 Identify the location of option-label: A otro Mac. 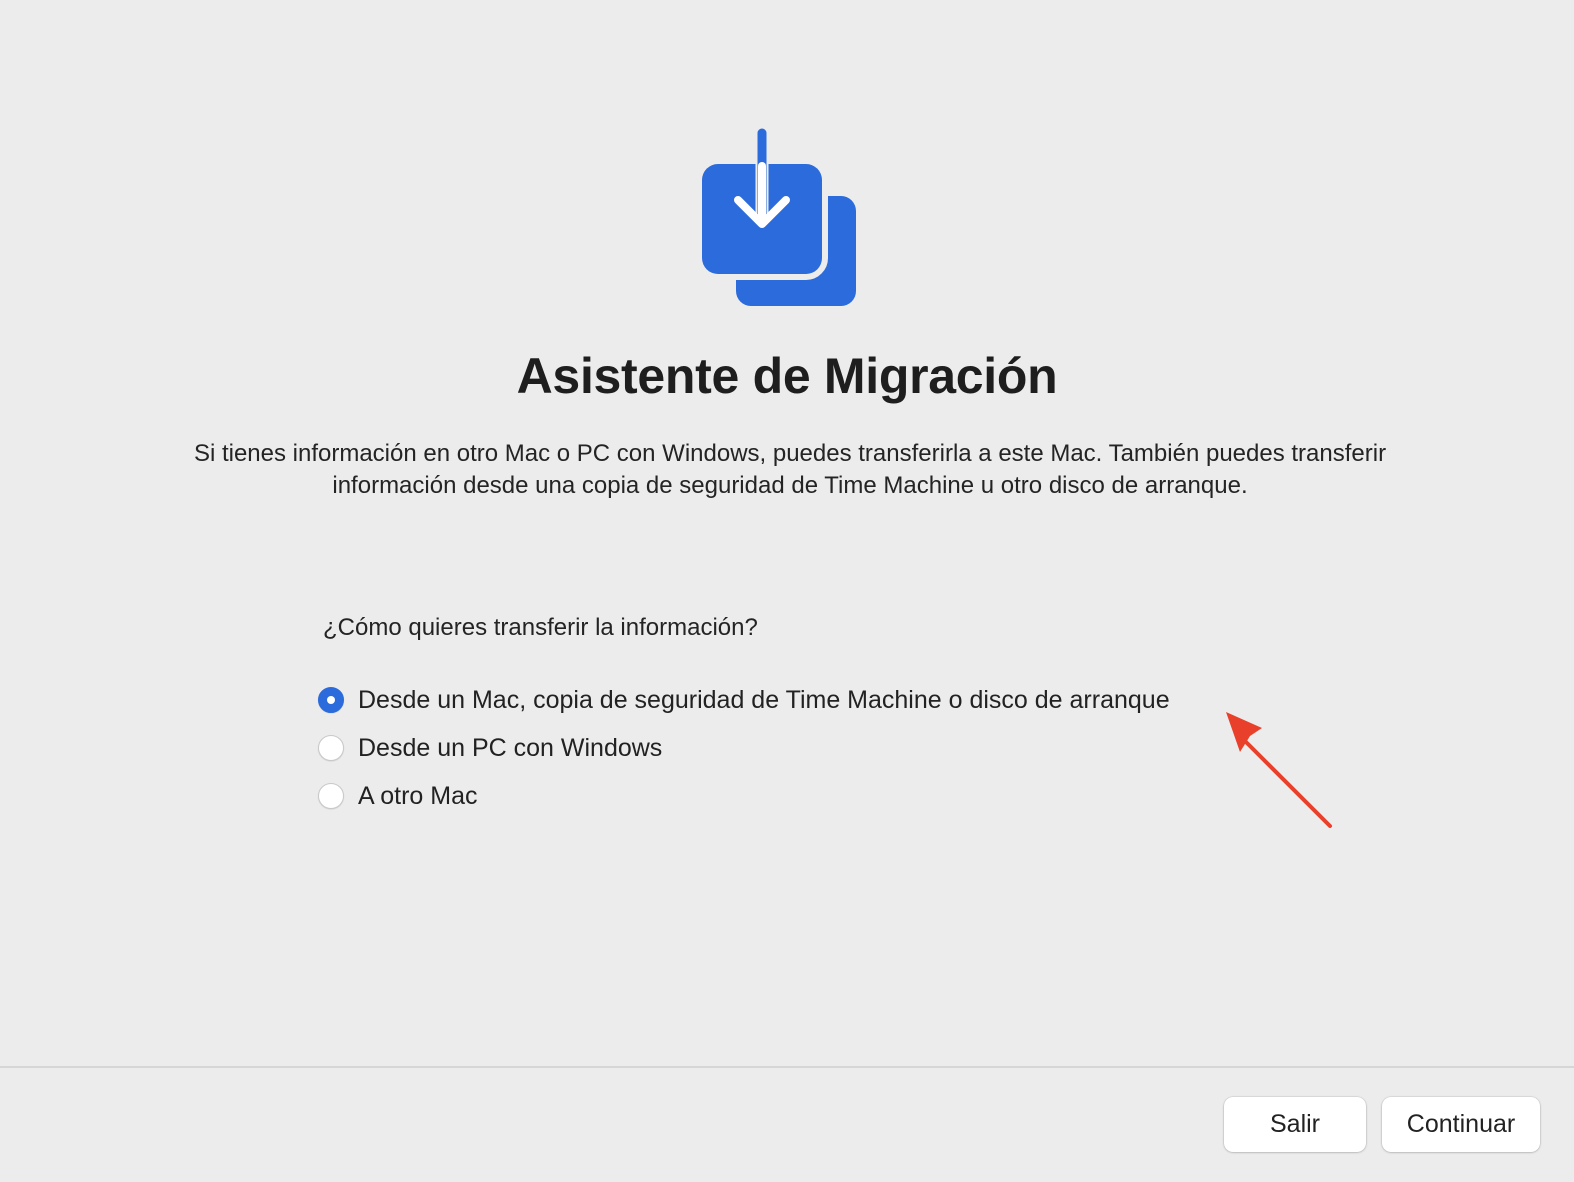
(418, 796).